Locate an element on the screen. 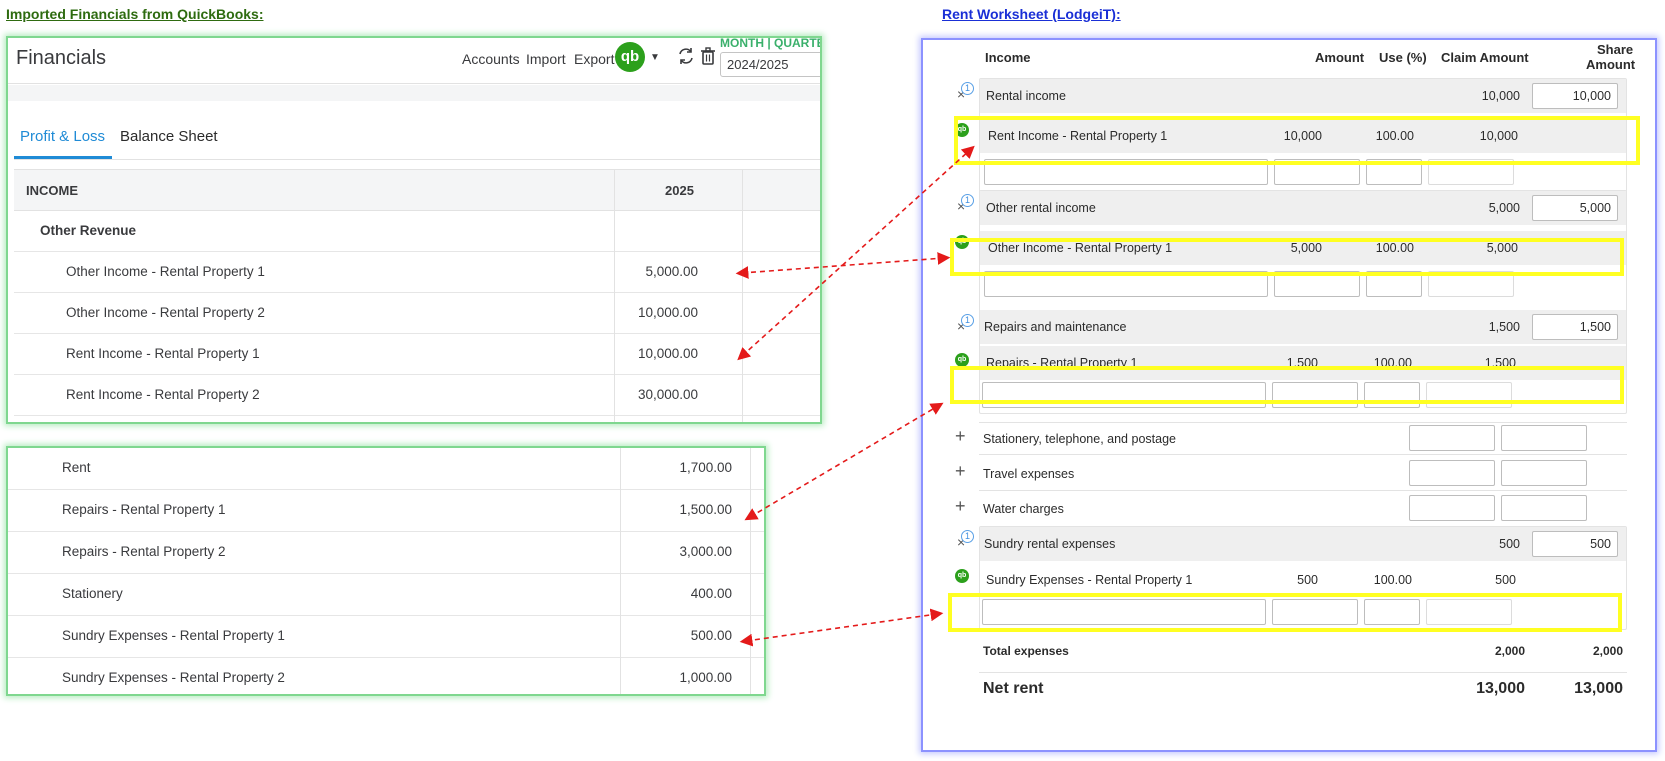 This screenshot has height=761, width=1665. share-amount-input: 5,000 is located at coordinates (1575, 208).